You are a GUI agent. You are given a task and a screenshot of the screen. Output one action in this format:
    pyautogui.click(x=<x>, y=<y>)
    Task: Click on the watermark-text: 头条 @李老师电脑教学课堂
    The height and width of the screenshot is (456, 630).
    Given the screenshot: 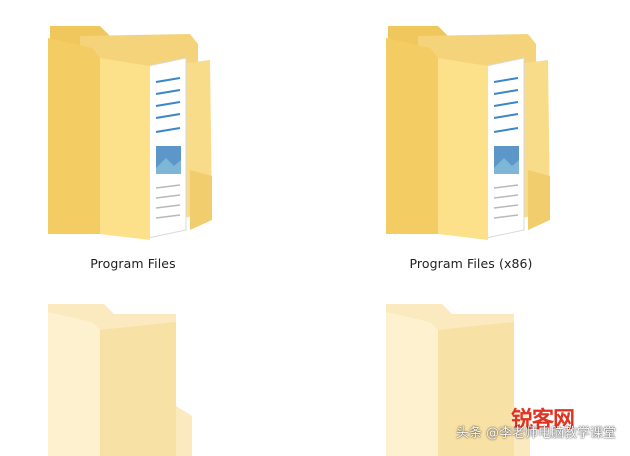 What is the action you would take?
    pyautogui.click(x=535, y=433)
    